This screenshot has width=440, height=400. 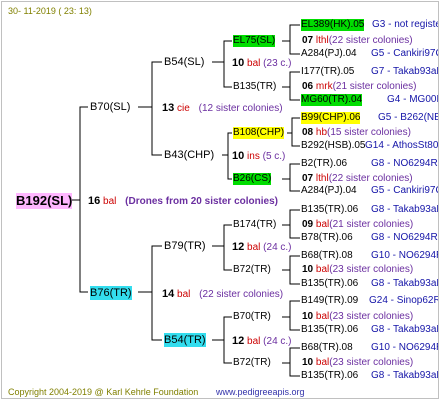 I want to click on gen2-a-mating-info: 10 bal (23 c.), so click(x=262, y=63).